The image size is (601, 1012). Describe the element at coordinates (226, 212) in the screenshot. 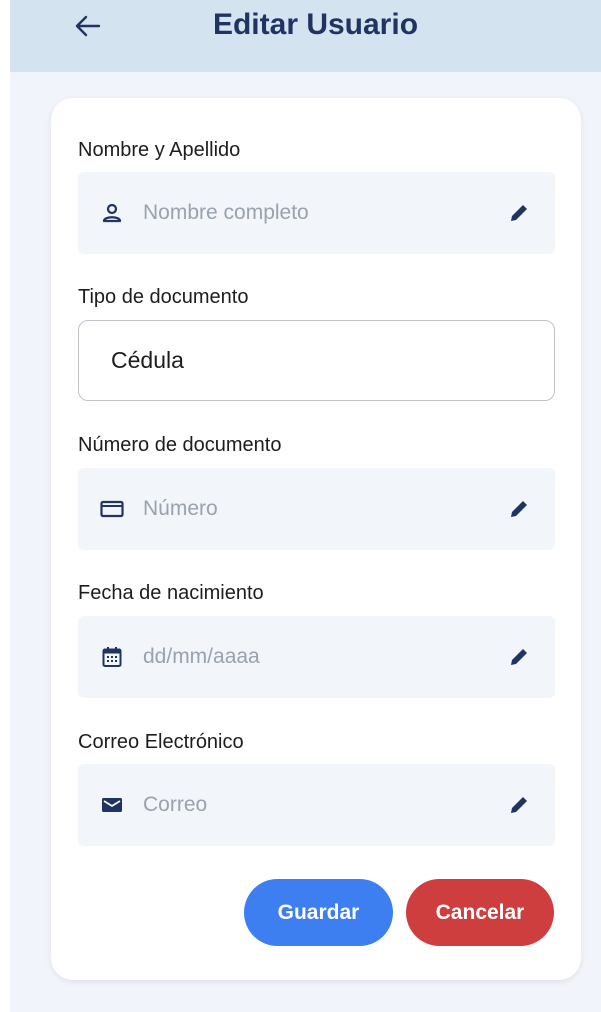

I see `name-placeholder: Nombre completo` at that location.